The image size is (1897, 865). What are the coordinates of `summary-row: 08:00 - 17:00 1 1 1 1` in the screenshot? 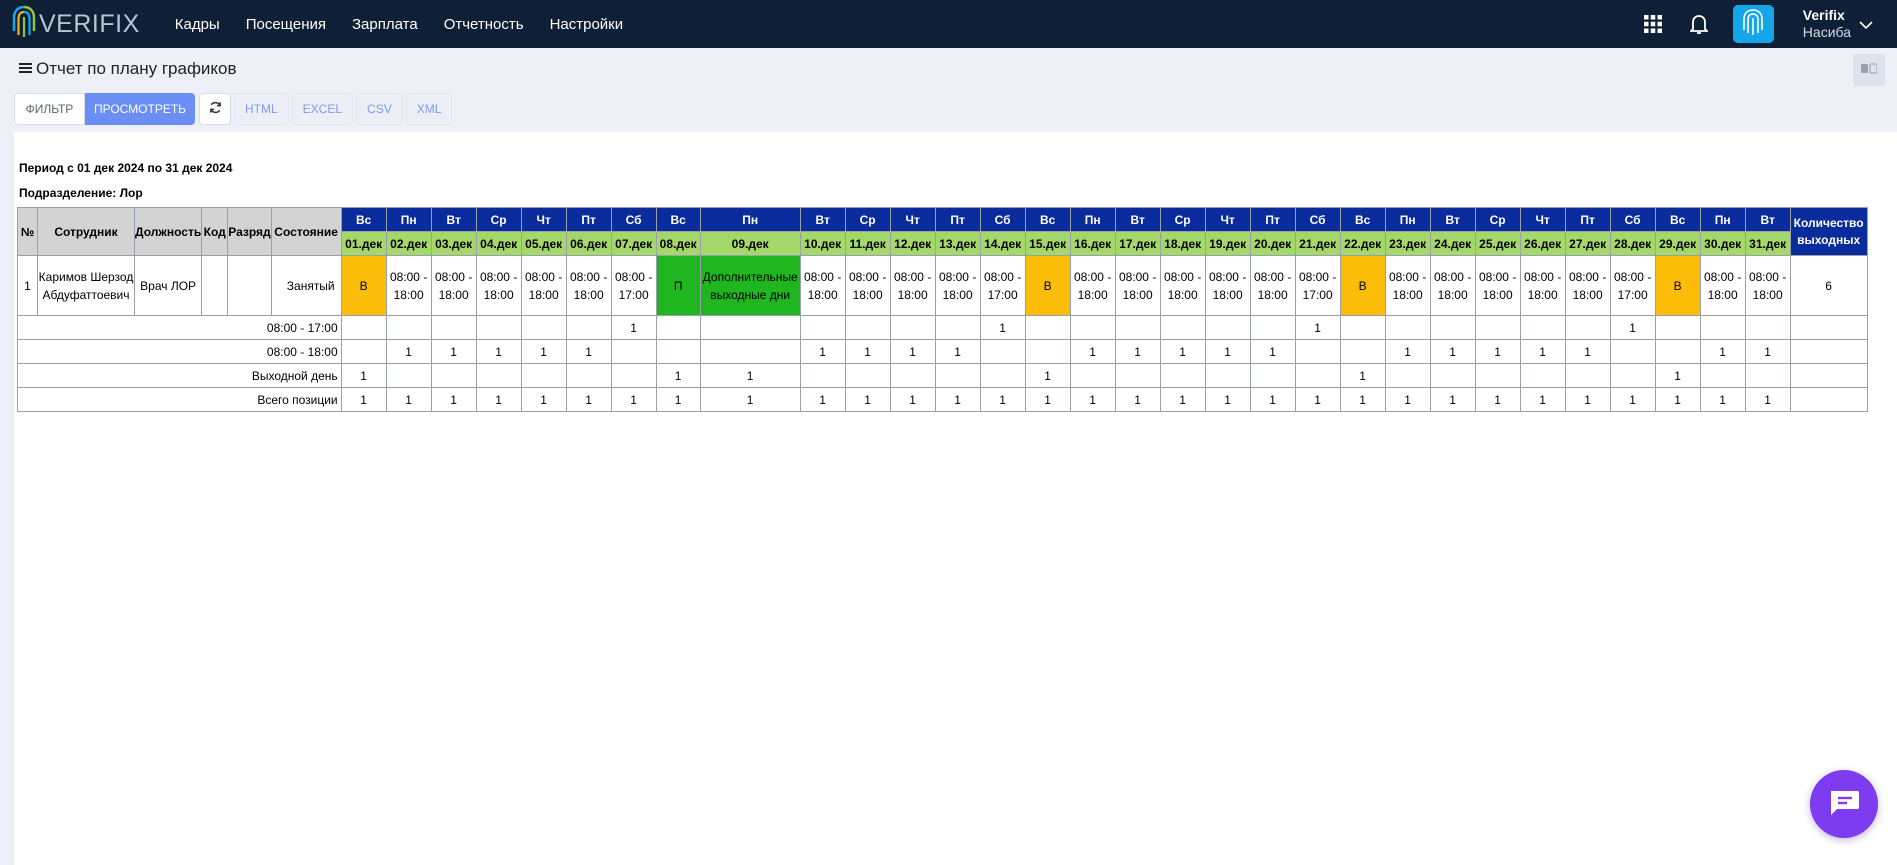 It's located at (942, 327).